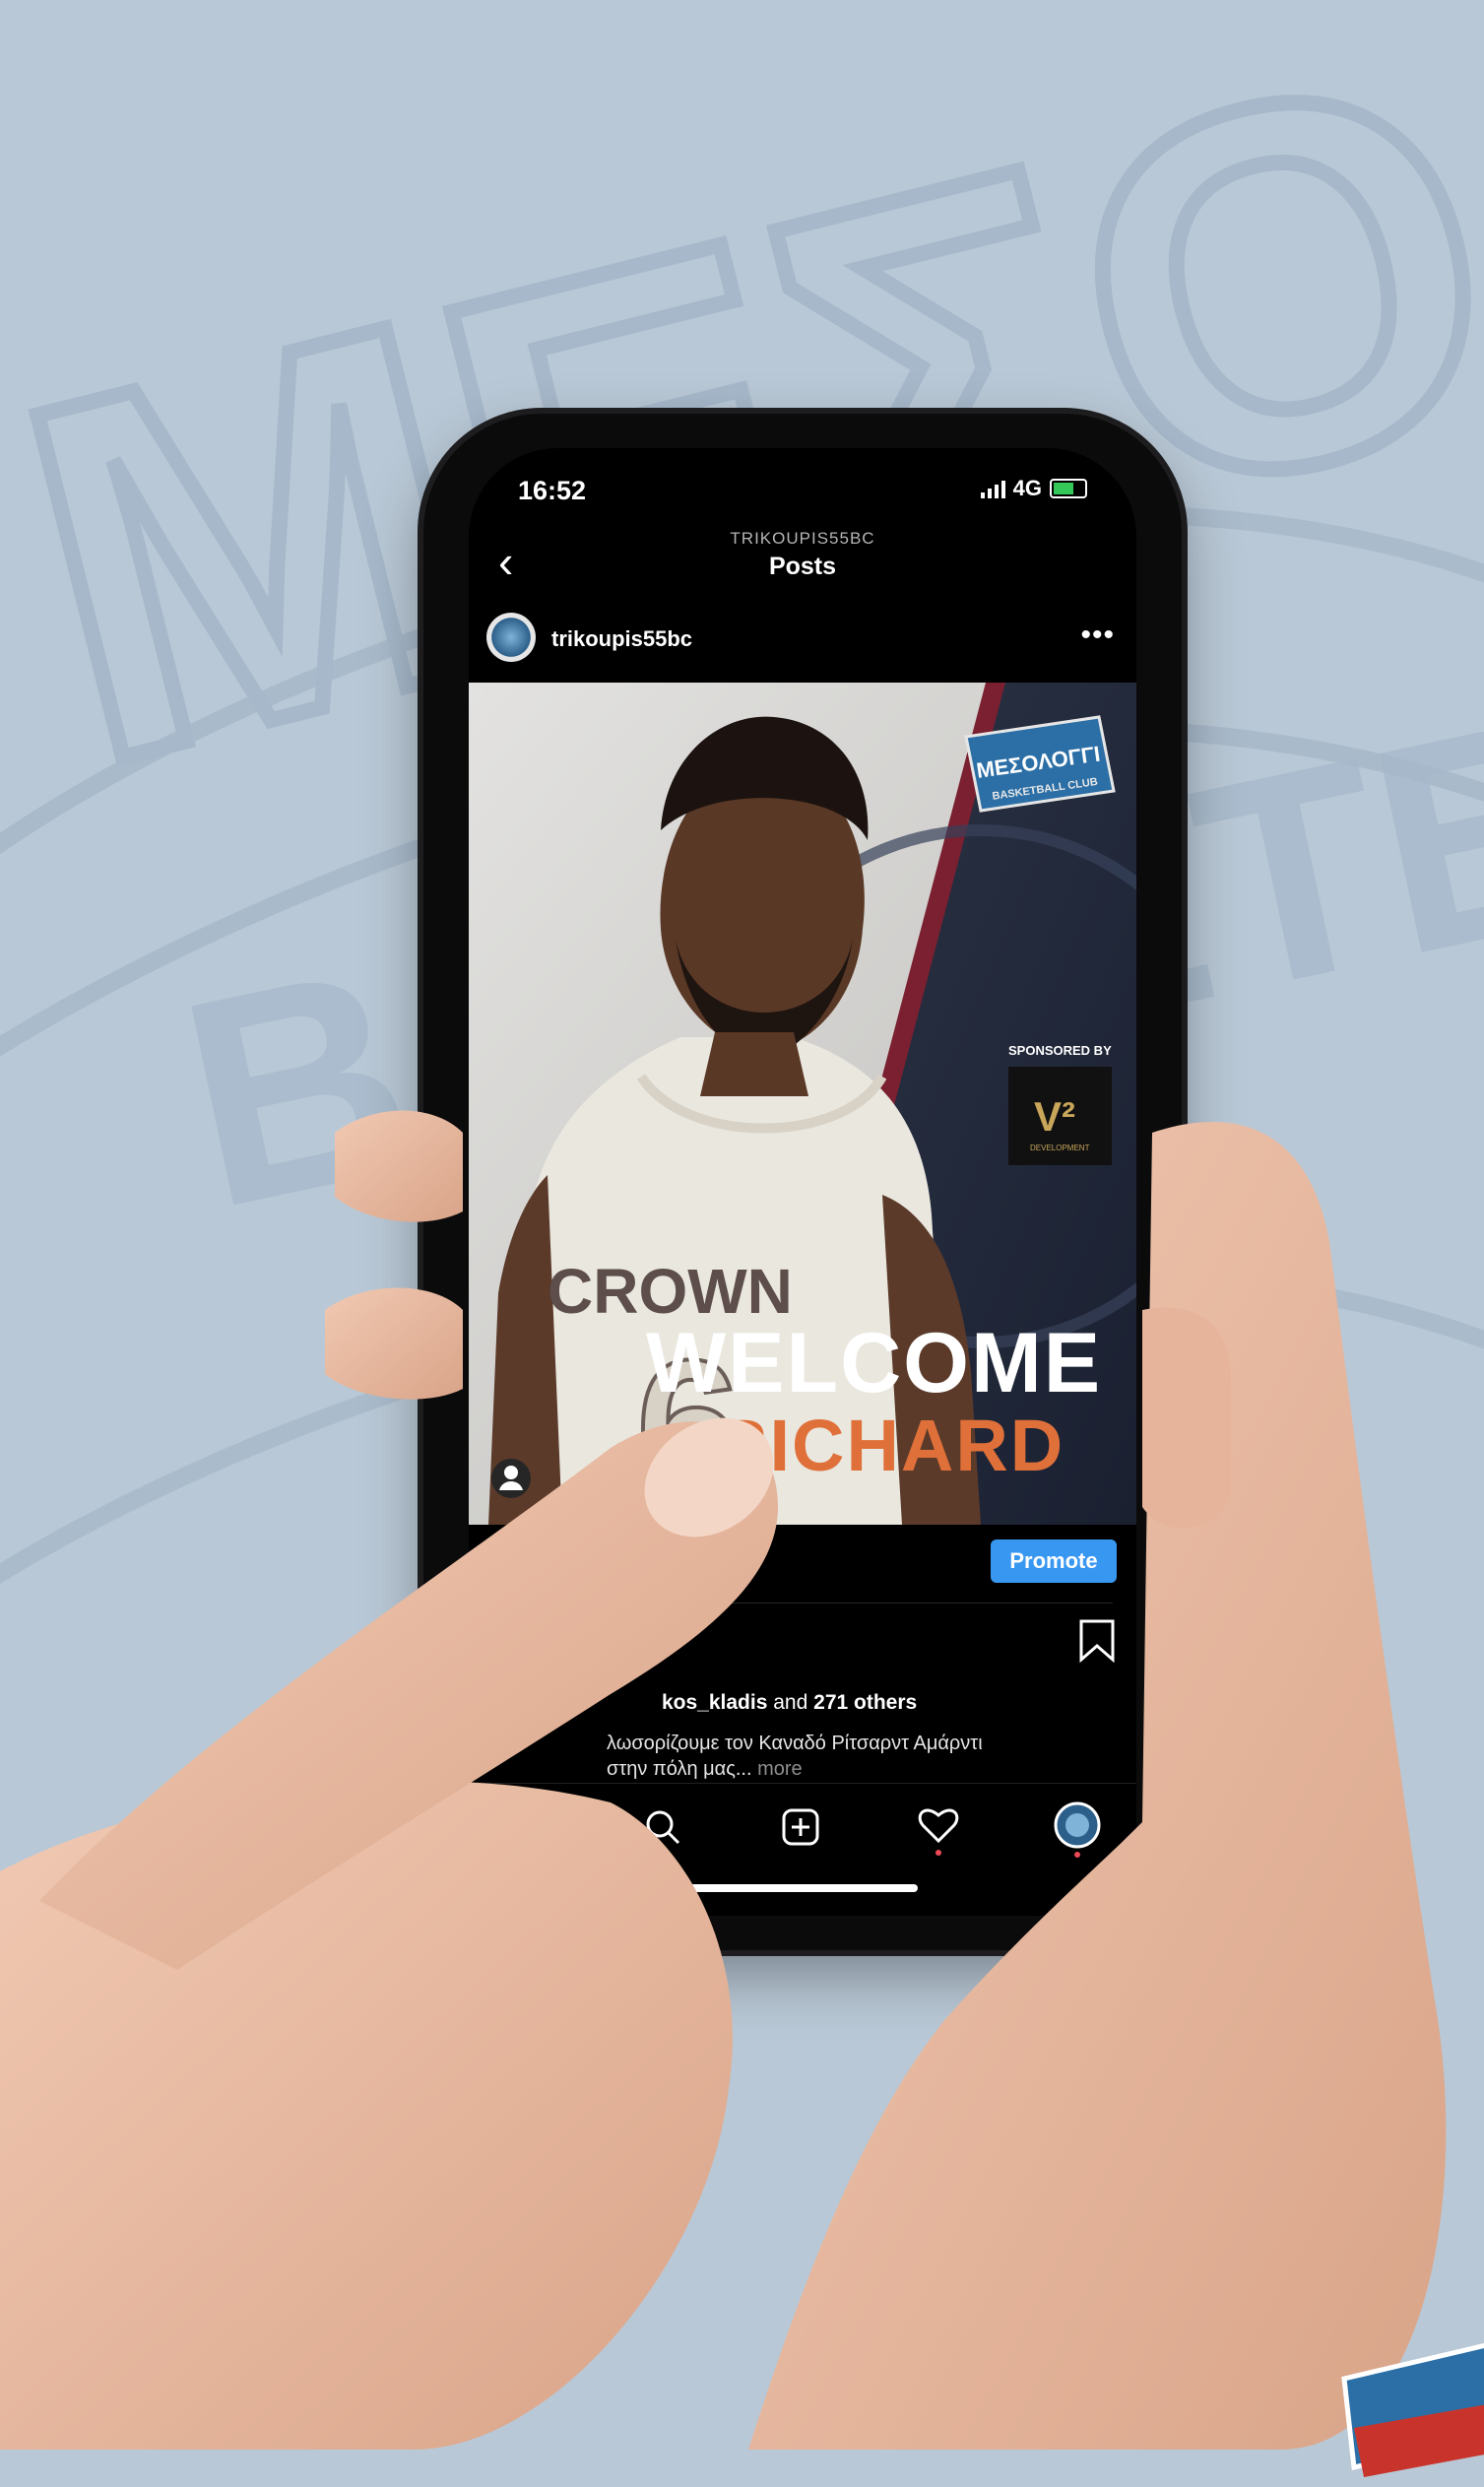  I want to click on promote-button: Promote, so click(1054, 1561).